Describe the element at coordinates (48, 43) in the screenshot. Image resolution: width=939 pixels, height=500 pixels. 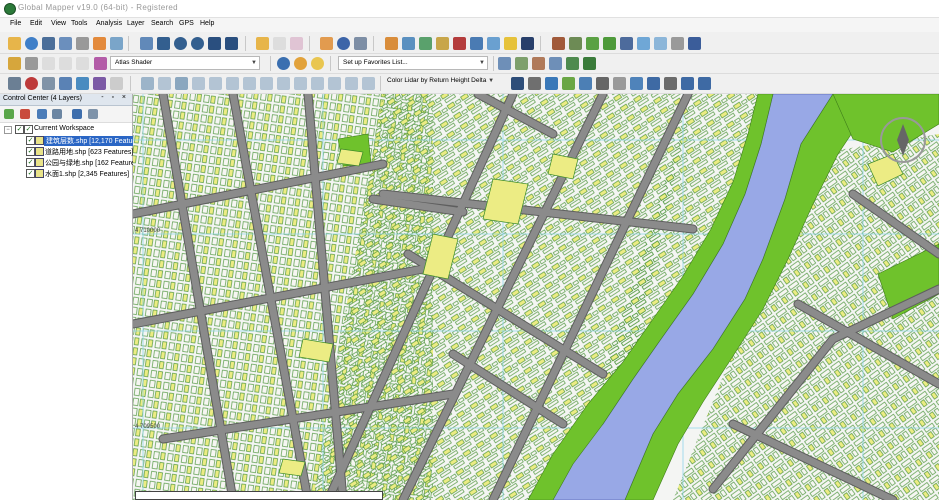
I see `save-icon` at that location.